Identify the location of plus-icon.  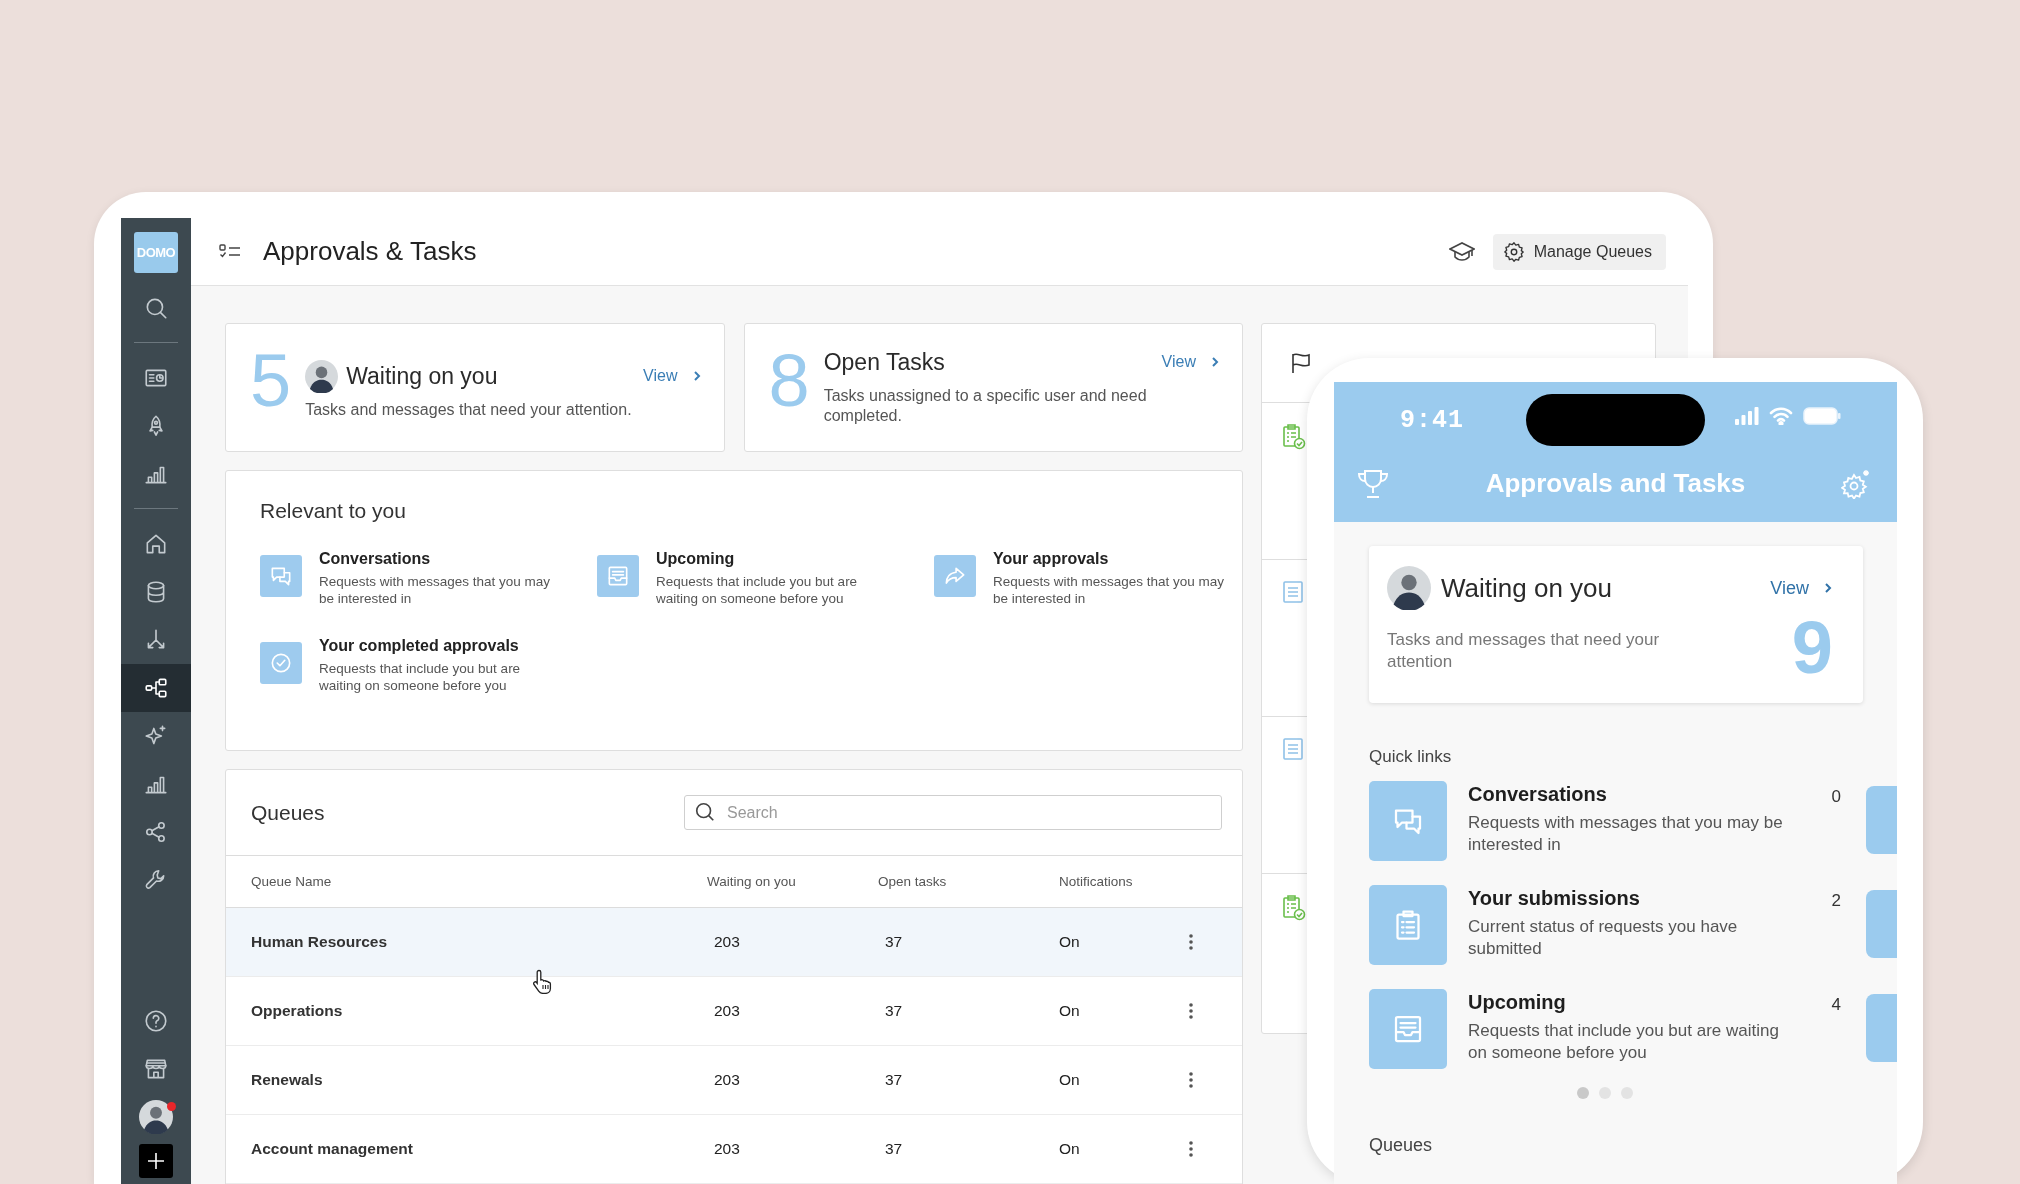
(156, 1161).